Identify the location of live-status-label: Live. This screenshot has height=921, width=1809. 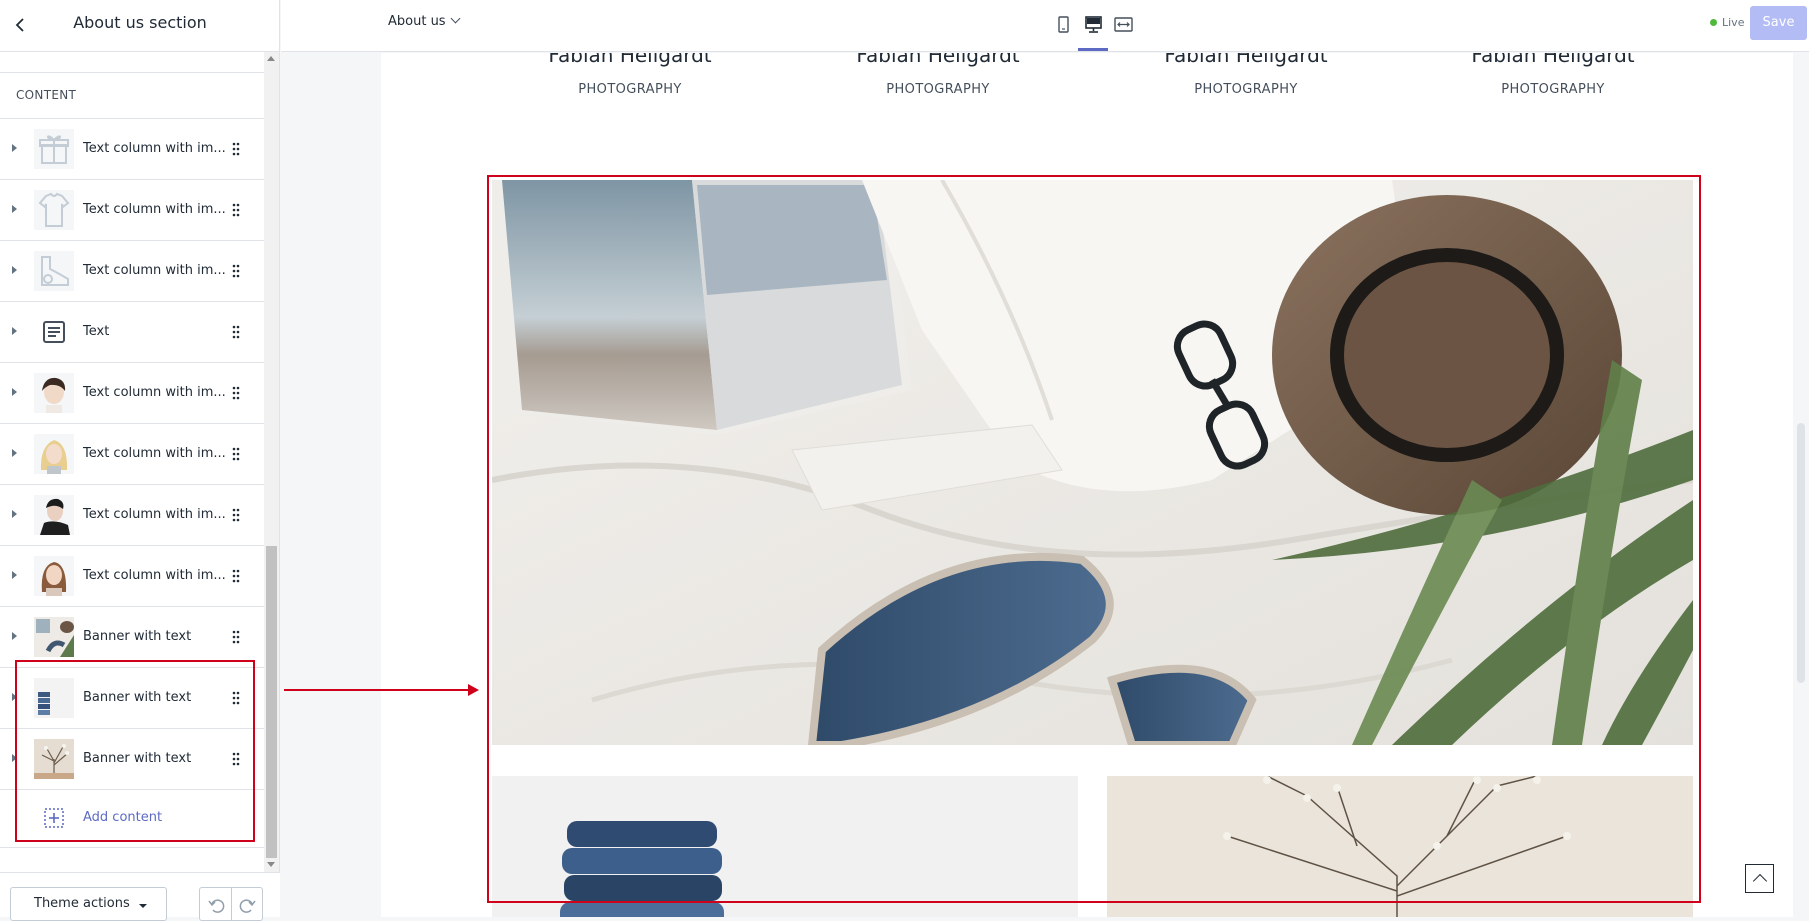
(1733, 22).